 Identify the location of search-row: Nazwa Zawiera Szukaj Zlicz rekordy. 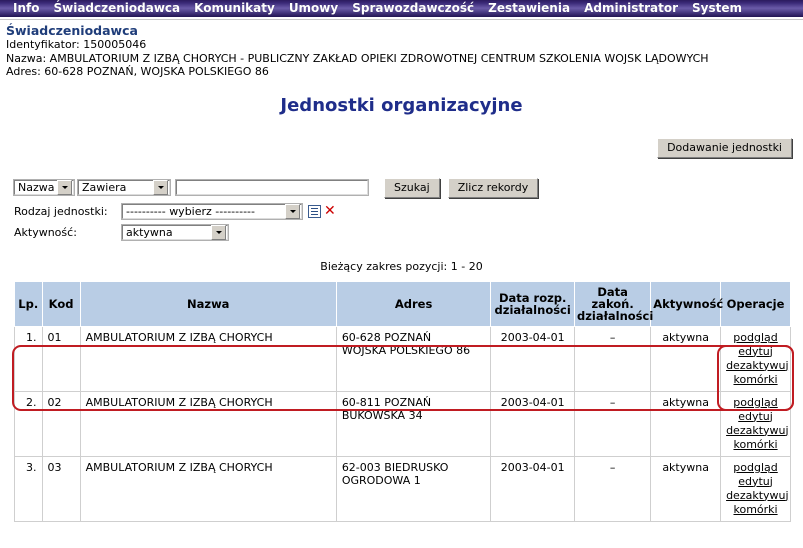
(408, 187).